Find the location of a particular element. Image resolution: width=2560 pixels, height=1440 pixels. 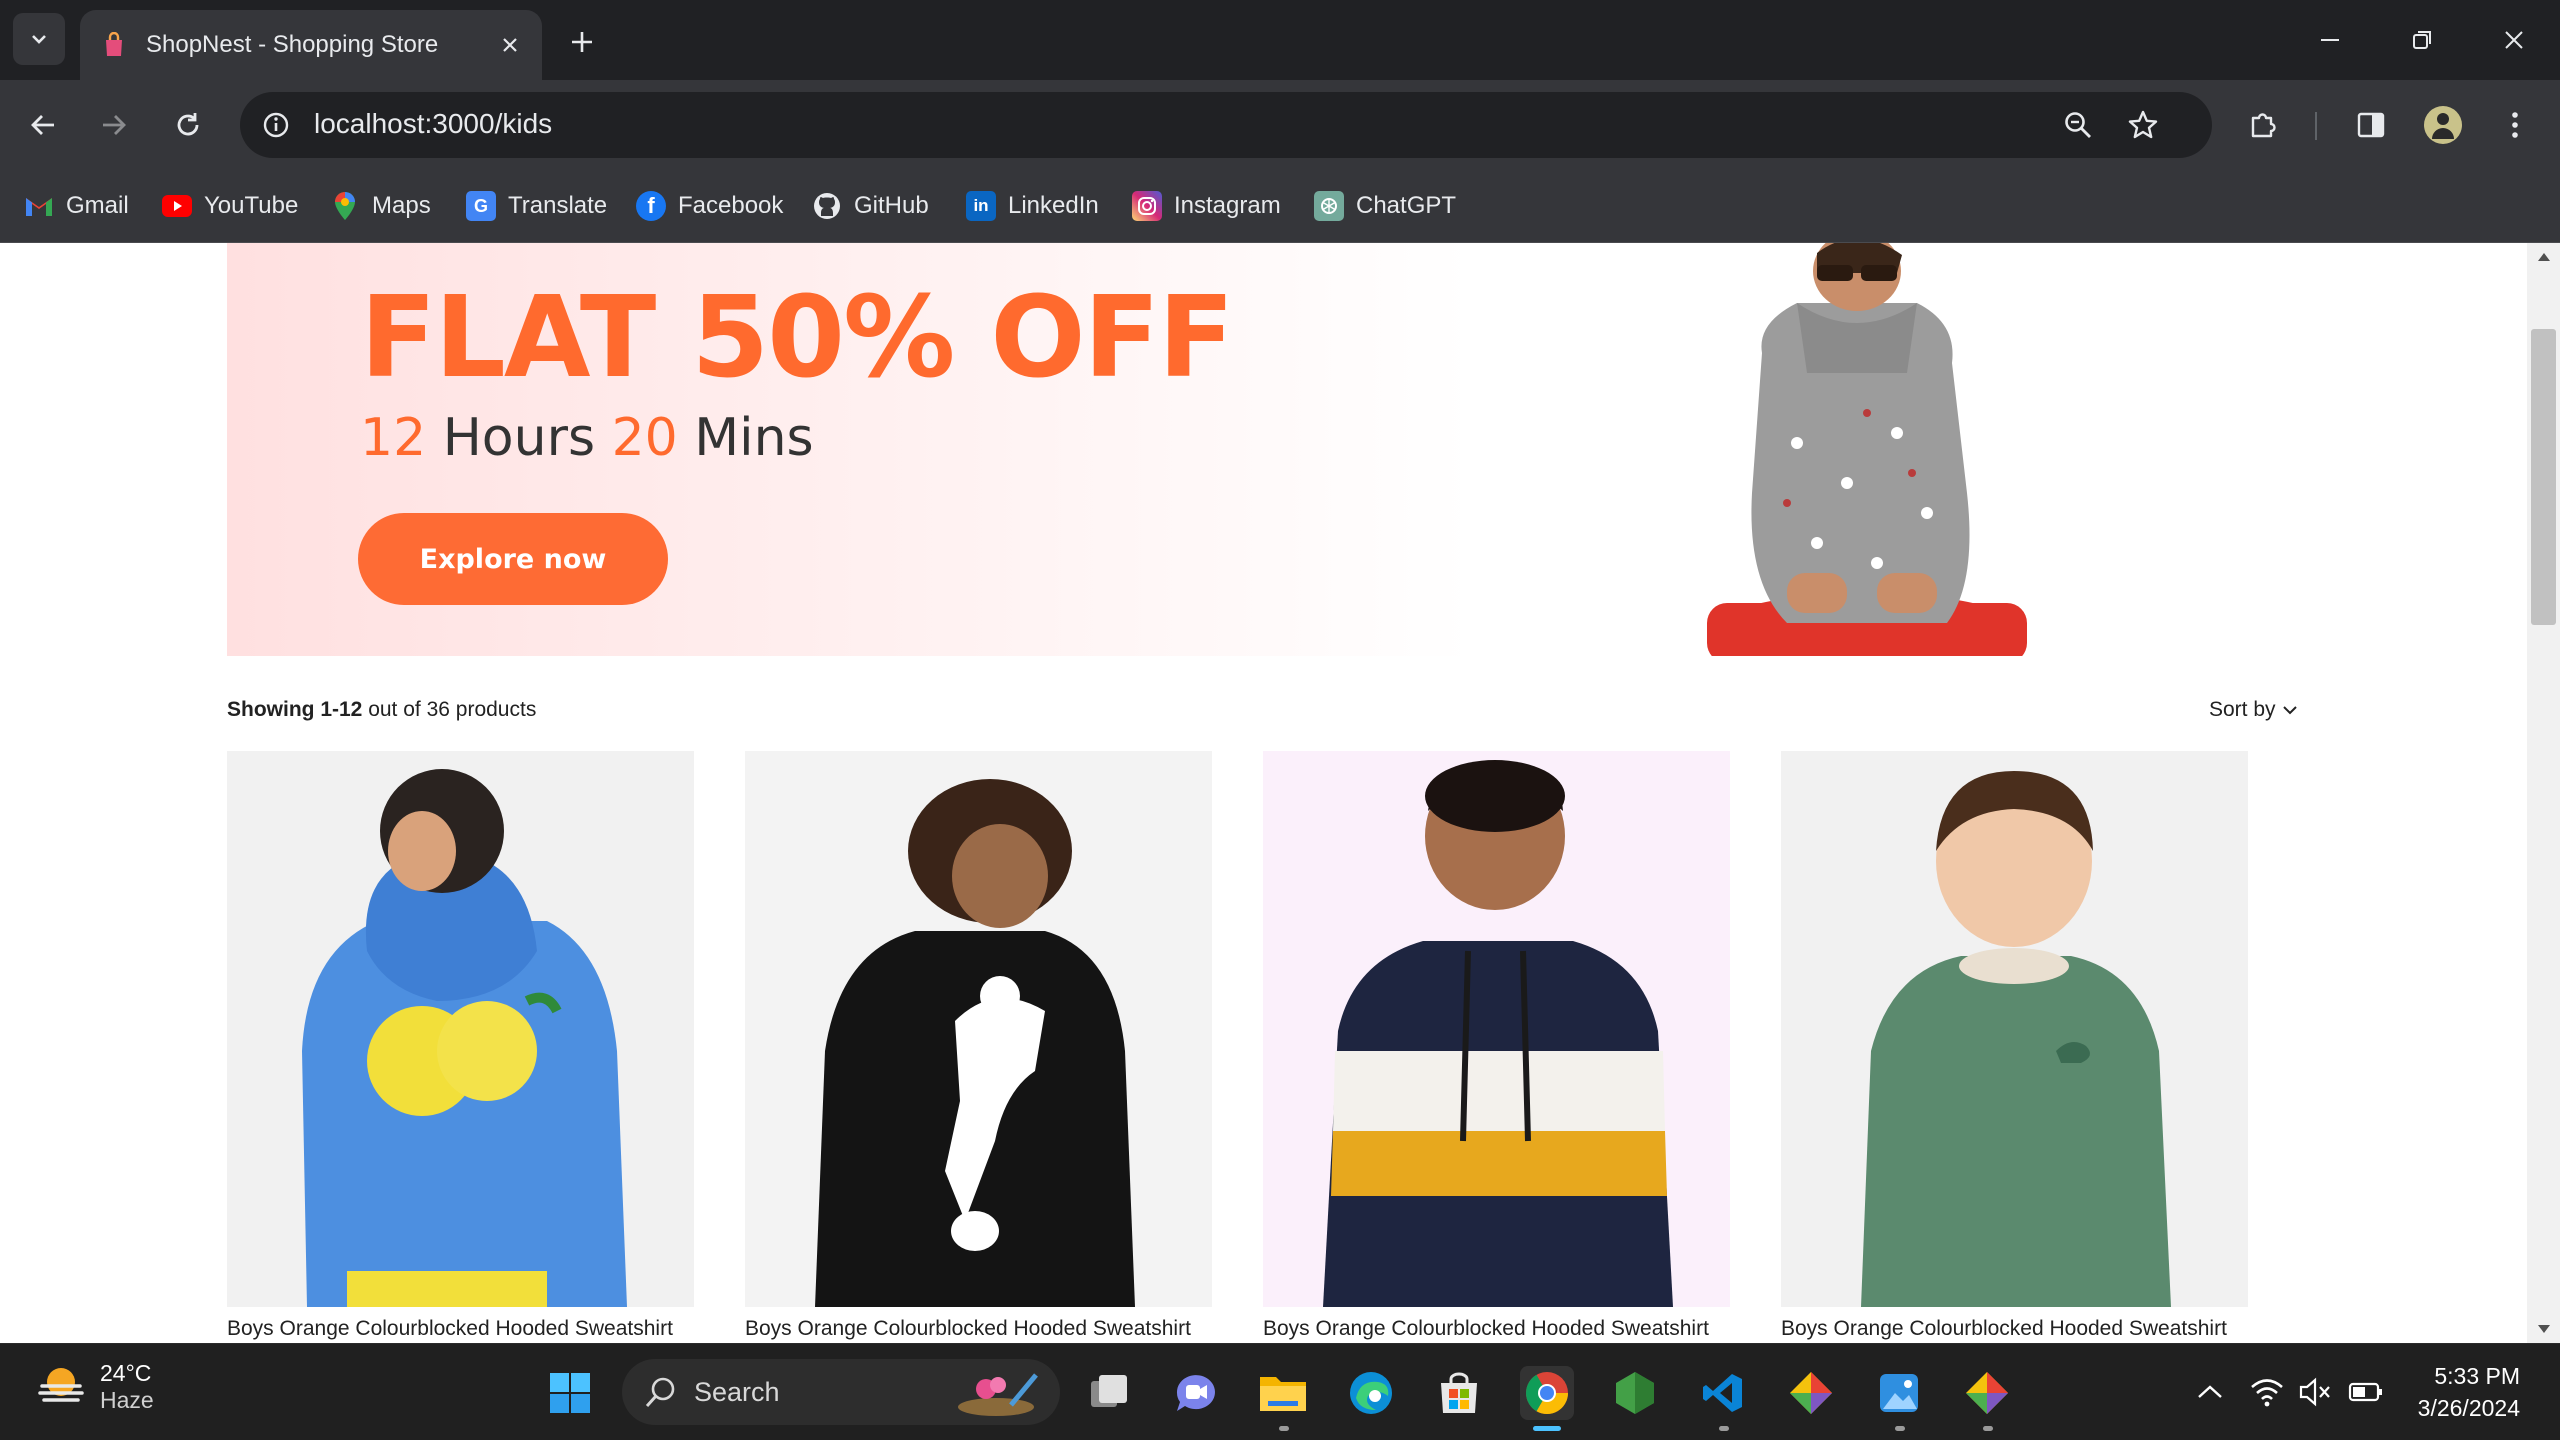

running-indicator is located at coordinates (1988, 1428).